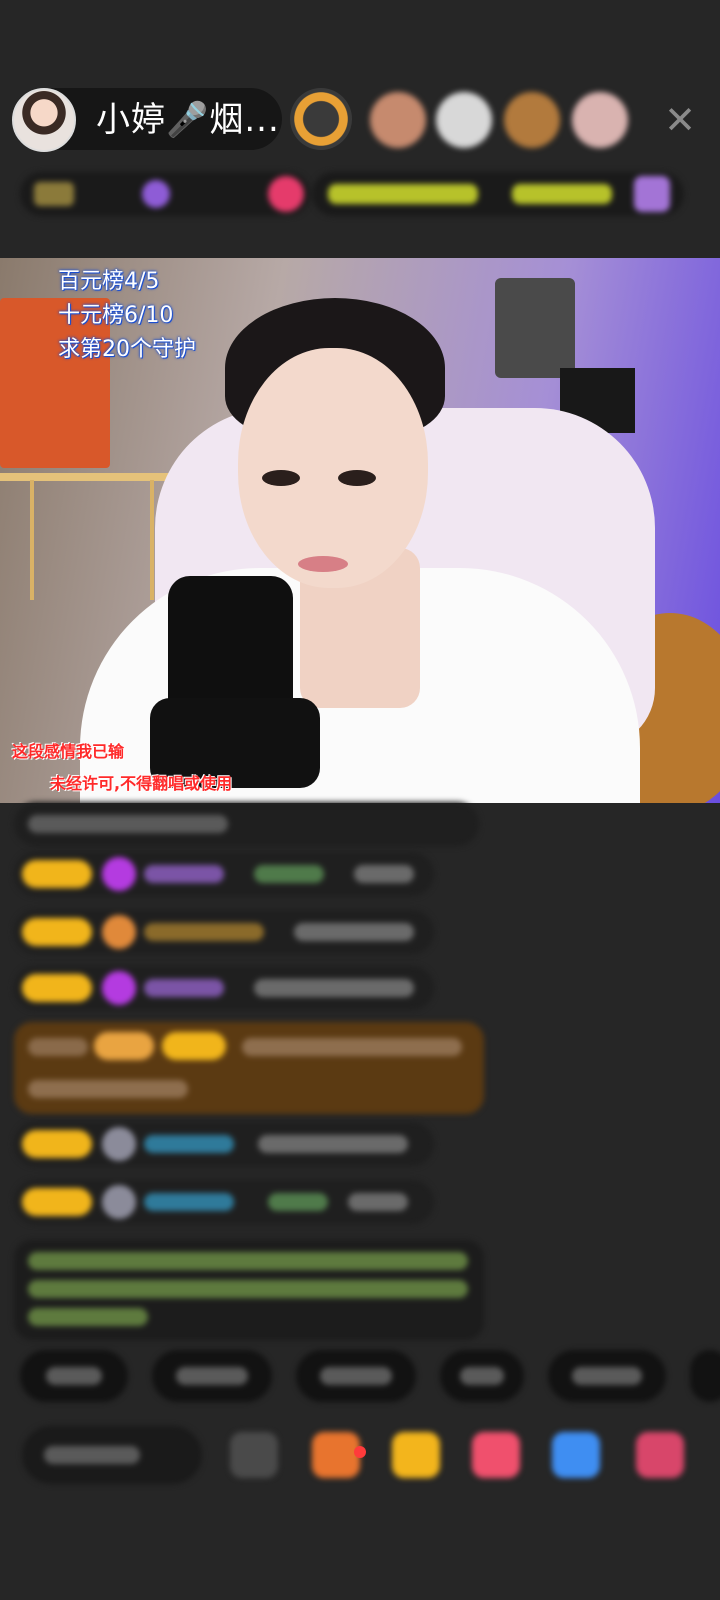 The height and width of the screenshot is (1600, 720). I want to click on gift-box-icon, so click(336, 1455).